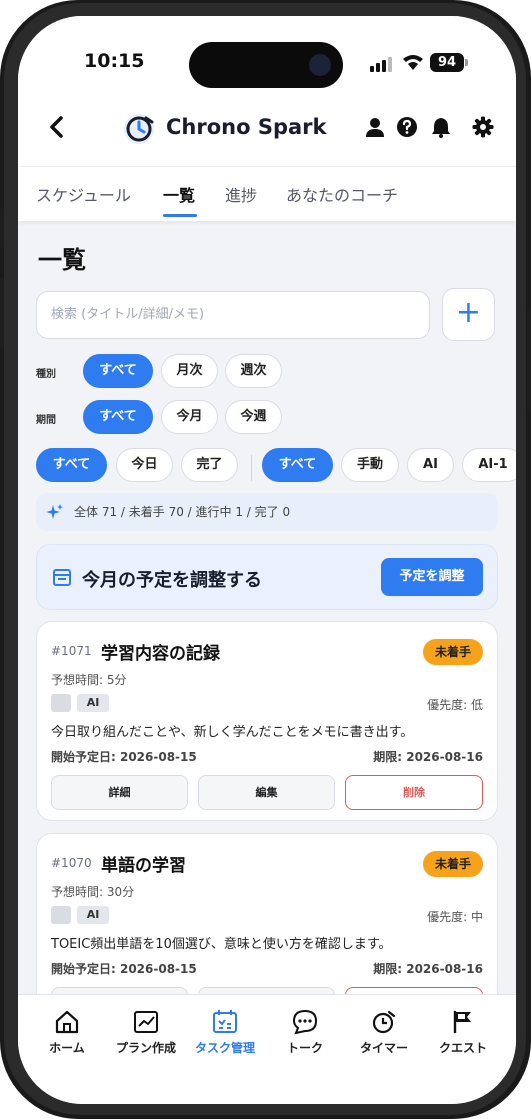 Image resolution: width=531 pixels, height=1119 pixels. I want to click on signal-icon, so click(381, 64).